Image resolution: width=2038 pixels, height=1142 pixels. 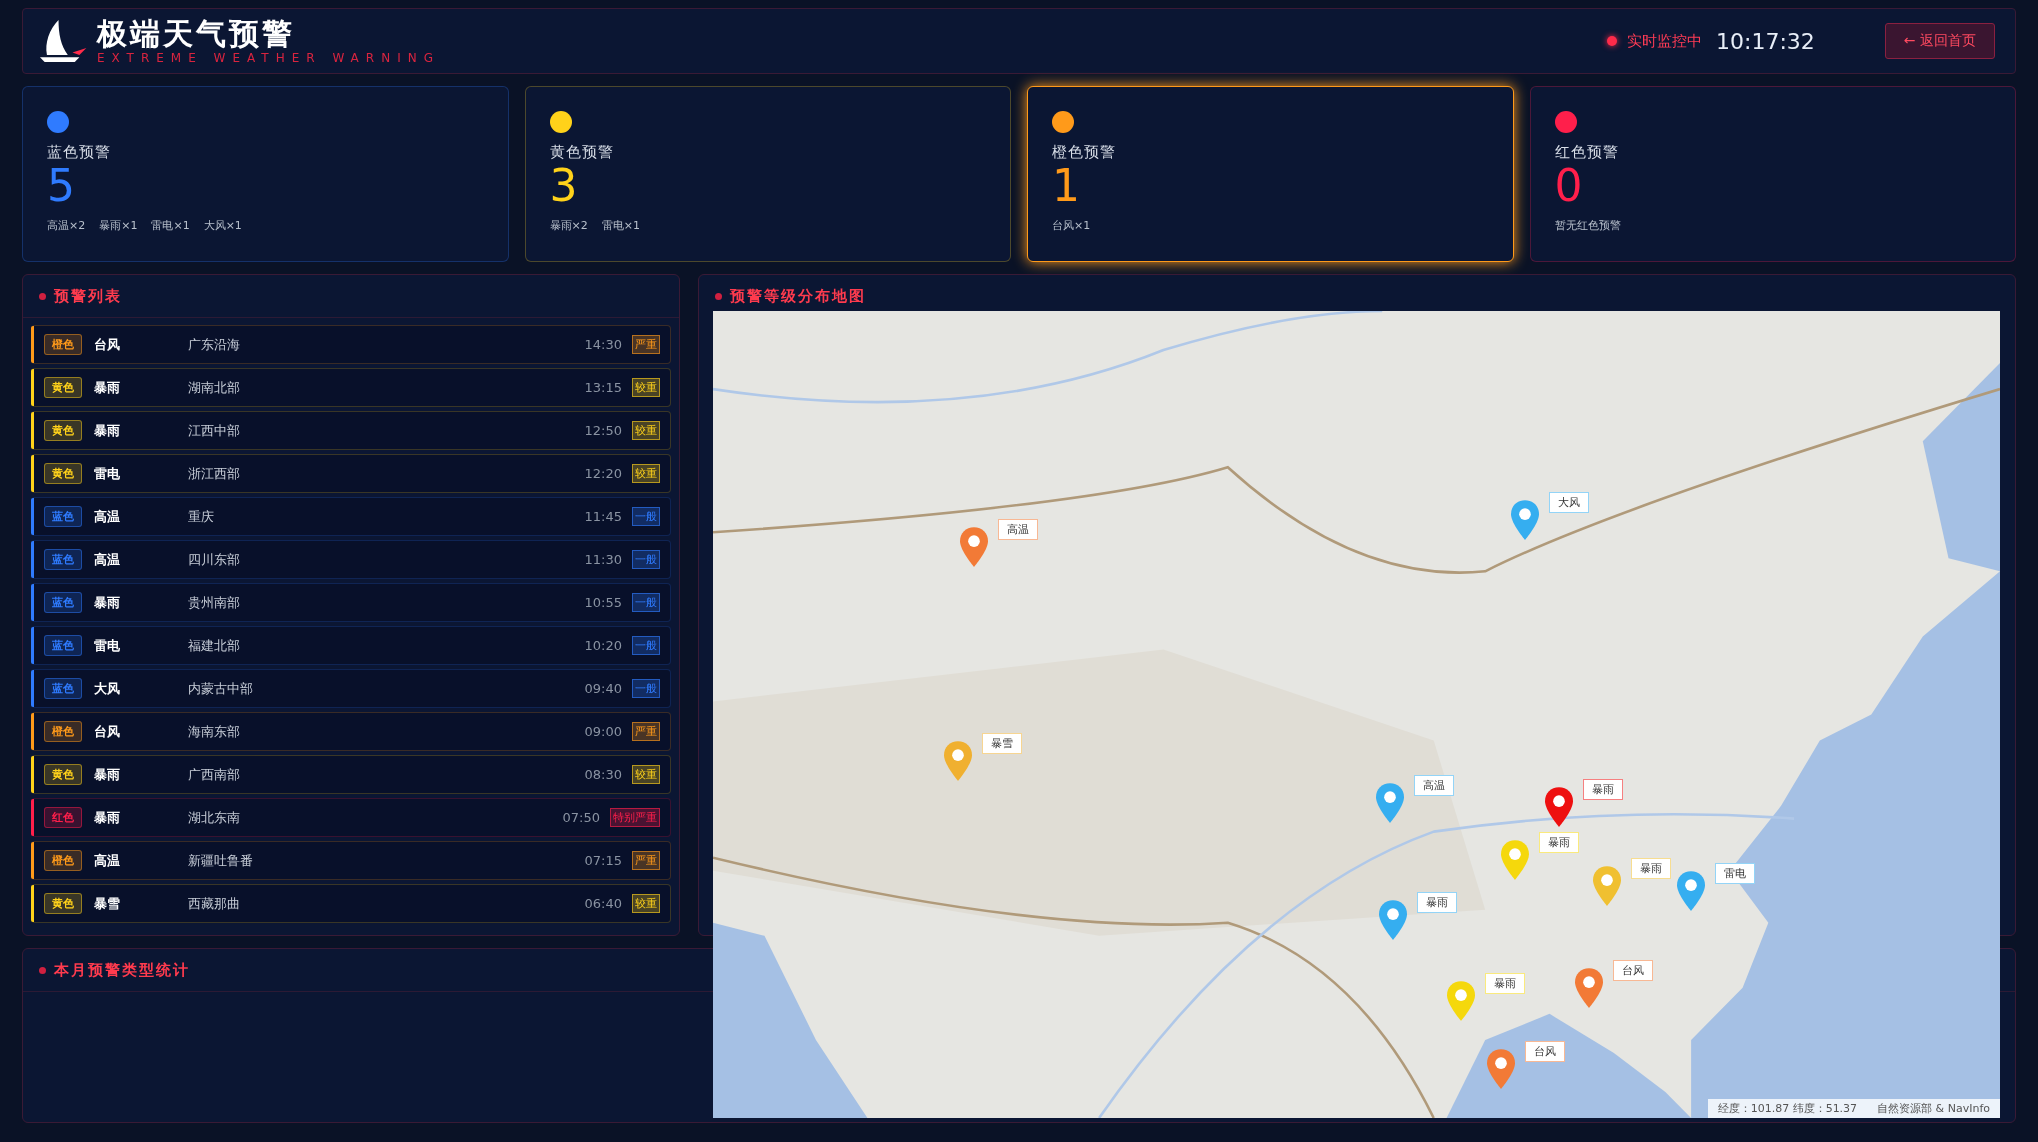 I want to click on warning-type: 暴雪, so click(x=107, y=903).